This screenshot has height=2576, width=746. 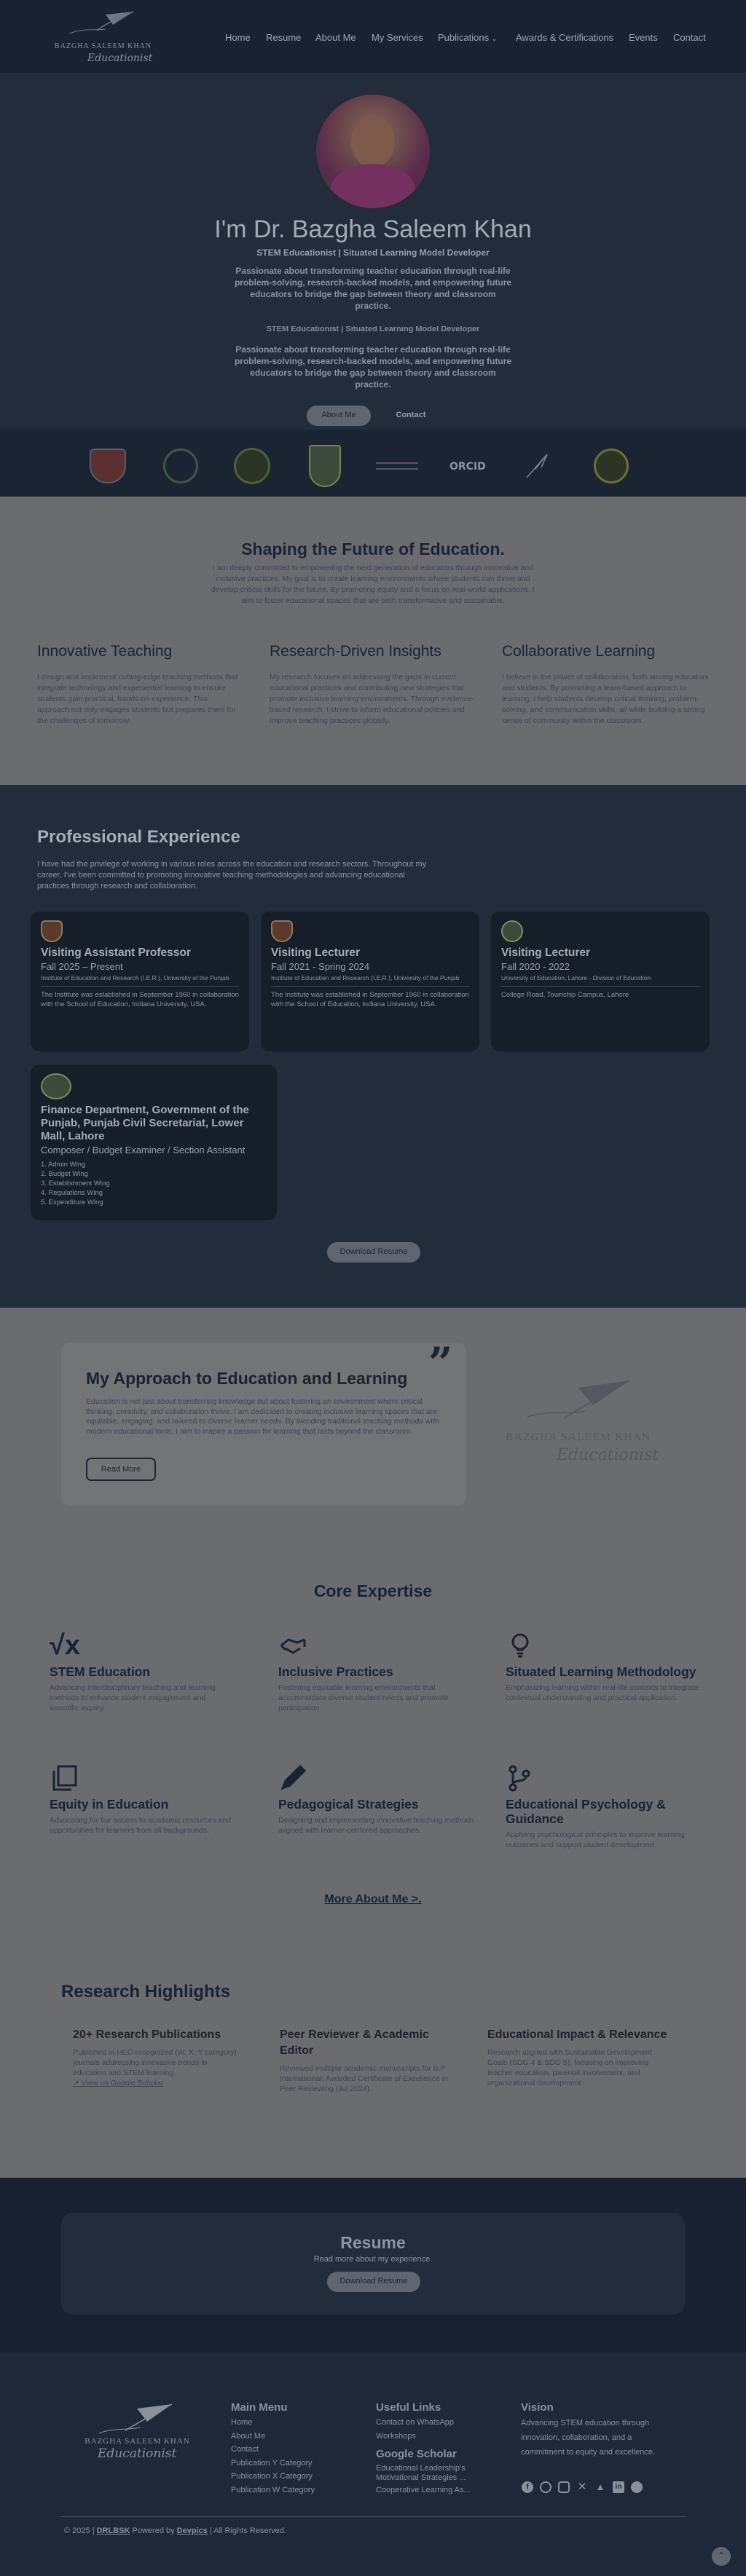 What do you see at coordinates (373, 1900) in the screenshot?
I see `more-about-me-link: More About Me >.` at bounding box center [373, 1900].